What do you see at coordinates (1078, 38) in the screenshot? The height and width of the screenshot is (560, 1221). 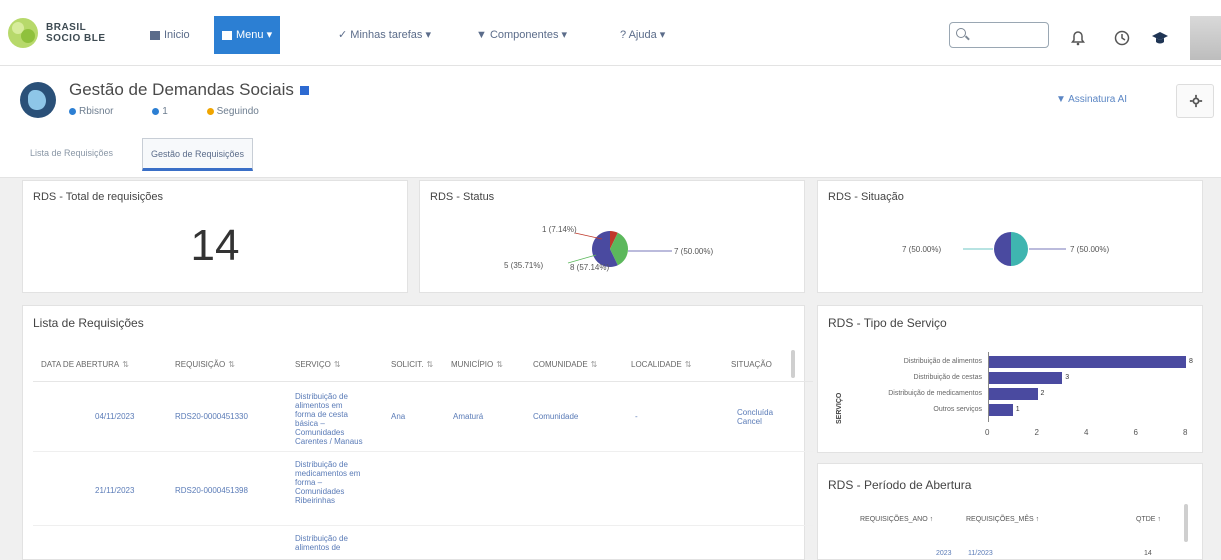 I see `bell-icon` at bounding box center [1078, 38].